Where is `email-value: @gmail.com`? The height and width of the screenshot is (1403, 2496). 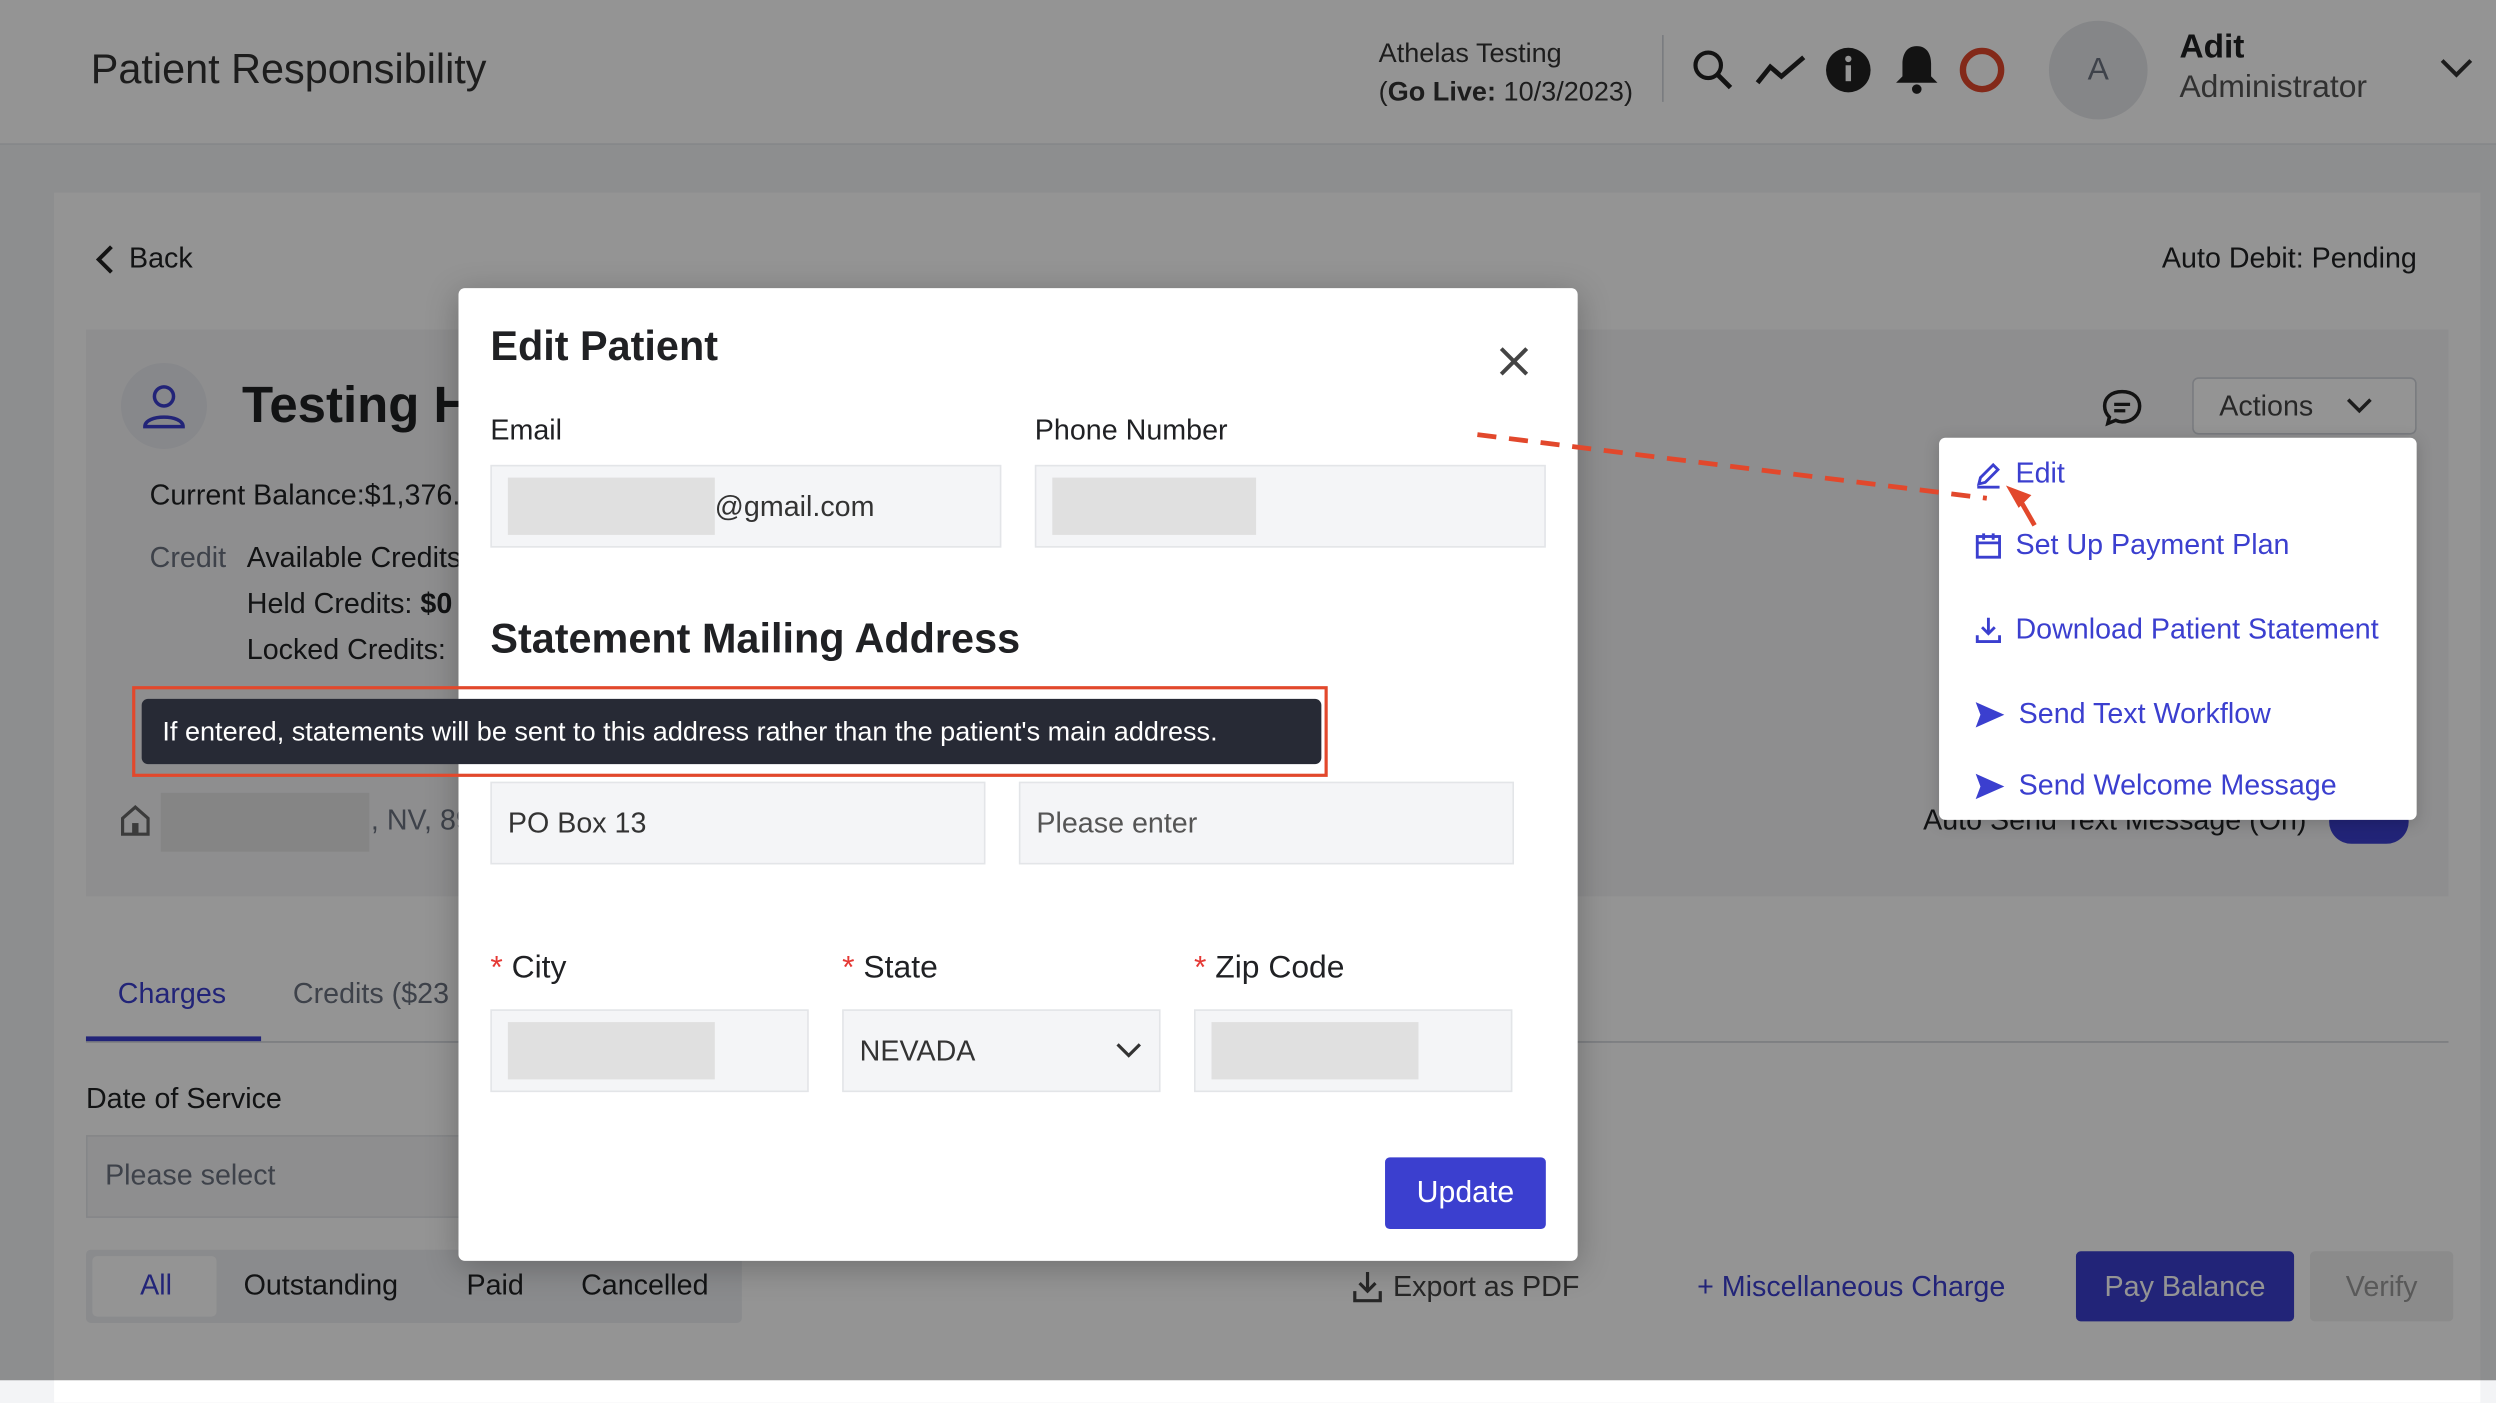 email-value: @gmail.com is located at coordinates (794, 505).